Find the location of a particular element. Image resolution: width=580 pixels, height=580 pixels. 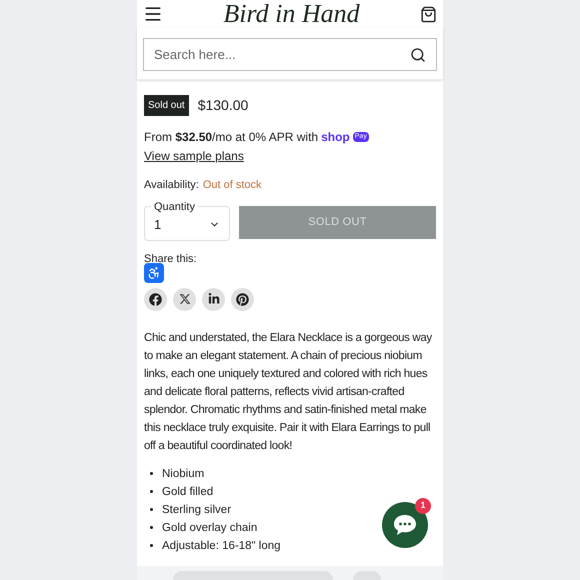

chat-button is located at coordinates (405, 525).